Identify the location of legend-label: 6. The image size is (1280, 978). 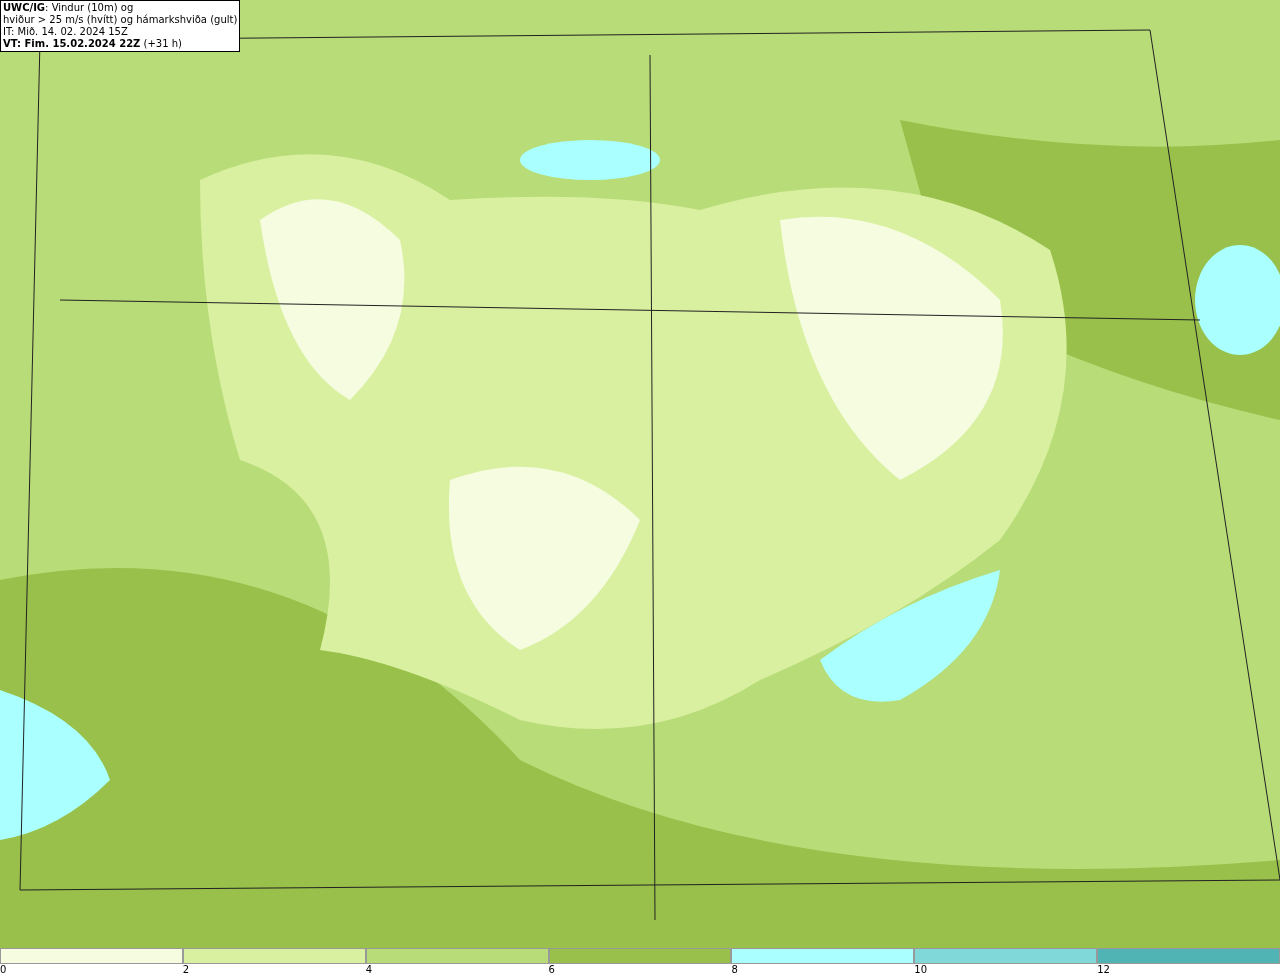
(551, 970).